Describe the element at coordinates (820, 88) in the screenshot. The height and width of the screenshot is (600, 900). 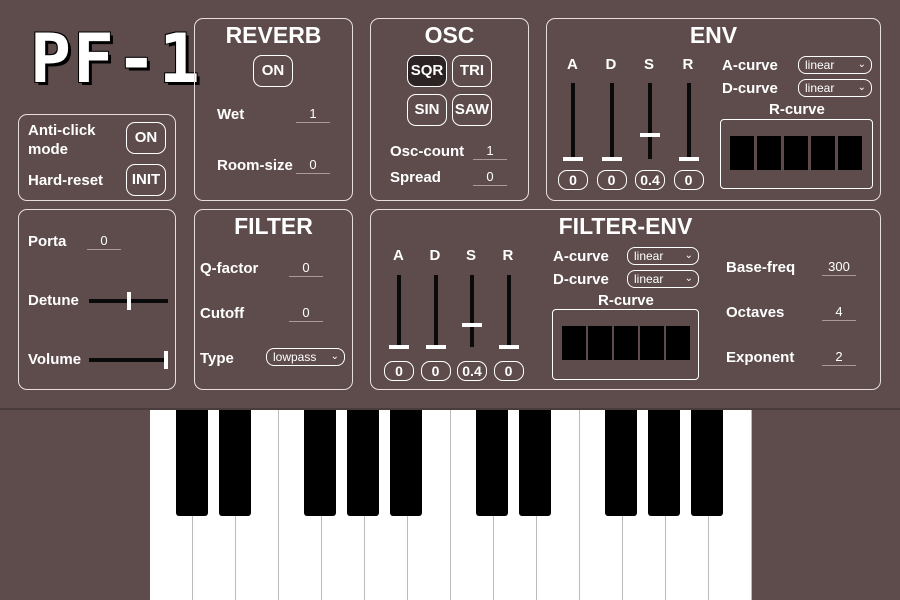
I see `env-dcurve-value: linear` at that location.